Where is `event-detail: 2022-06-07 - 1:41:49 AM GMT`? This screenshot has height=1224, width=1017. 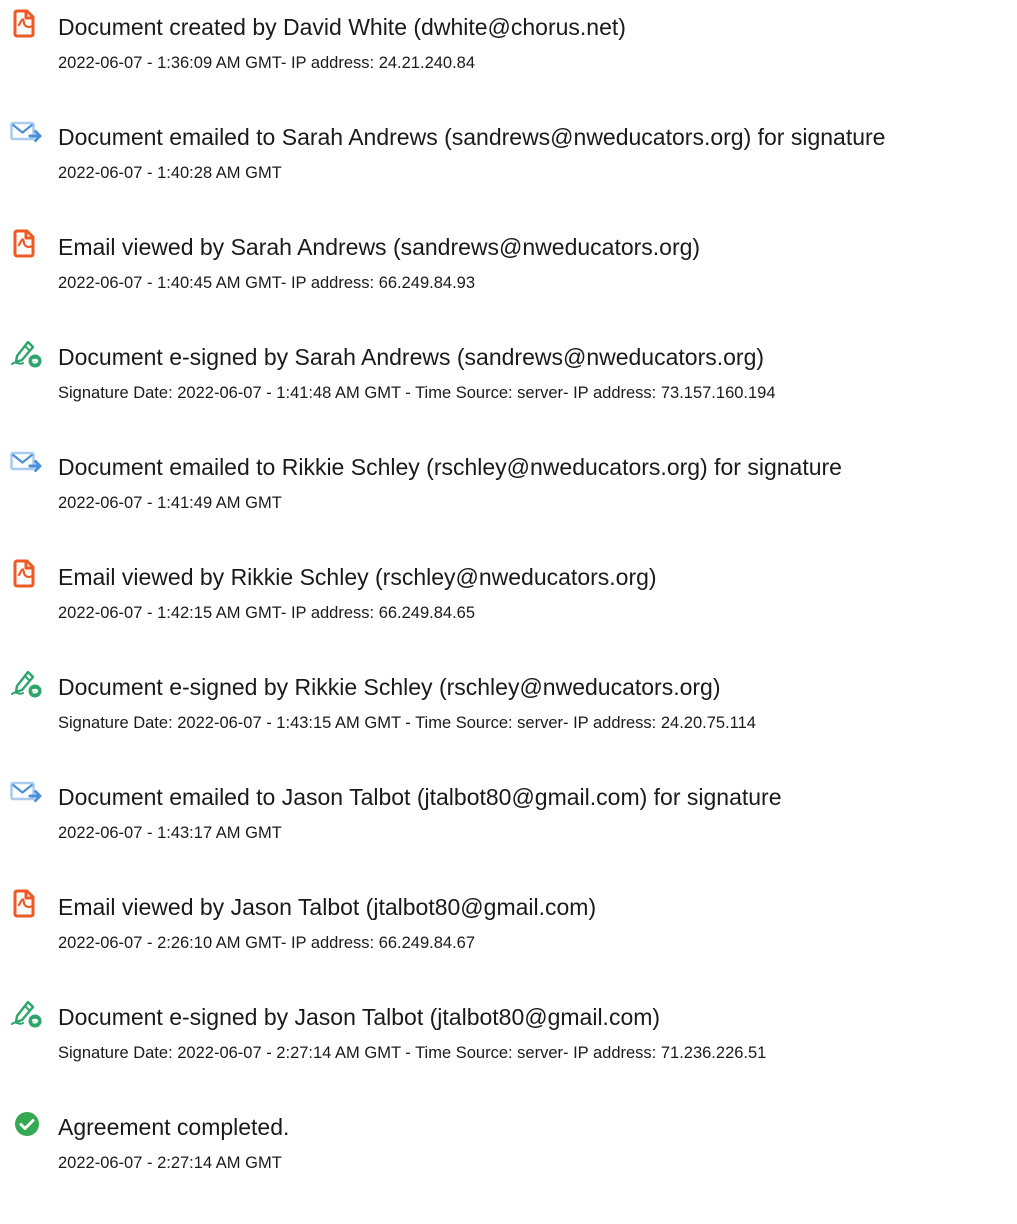 event-detail: 2022-06-07 - 1:41:49 AM GMT is located at coordinates (170, 503).